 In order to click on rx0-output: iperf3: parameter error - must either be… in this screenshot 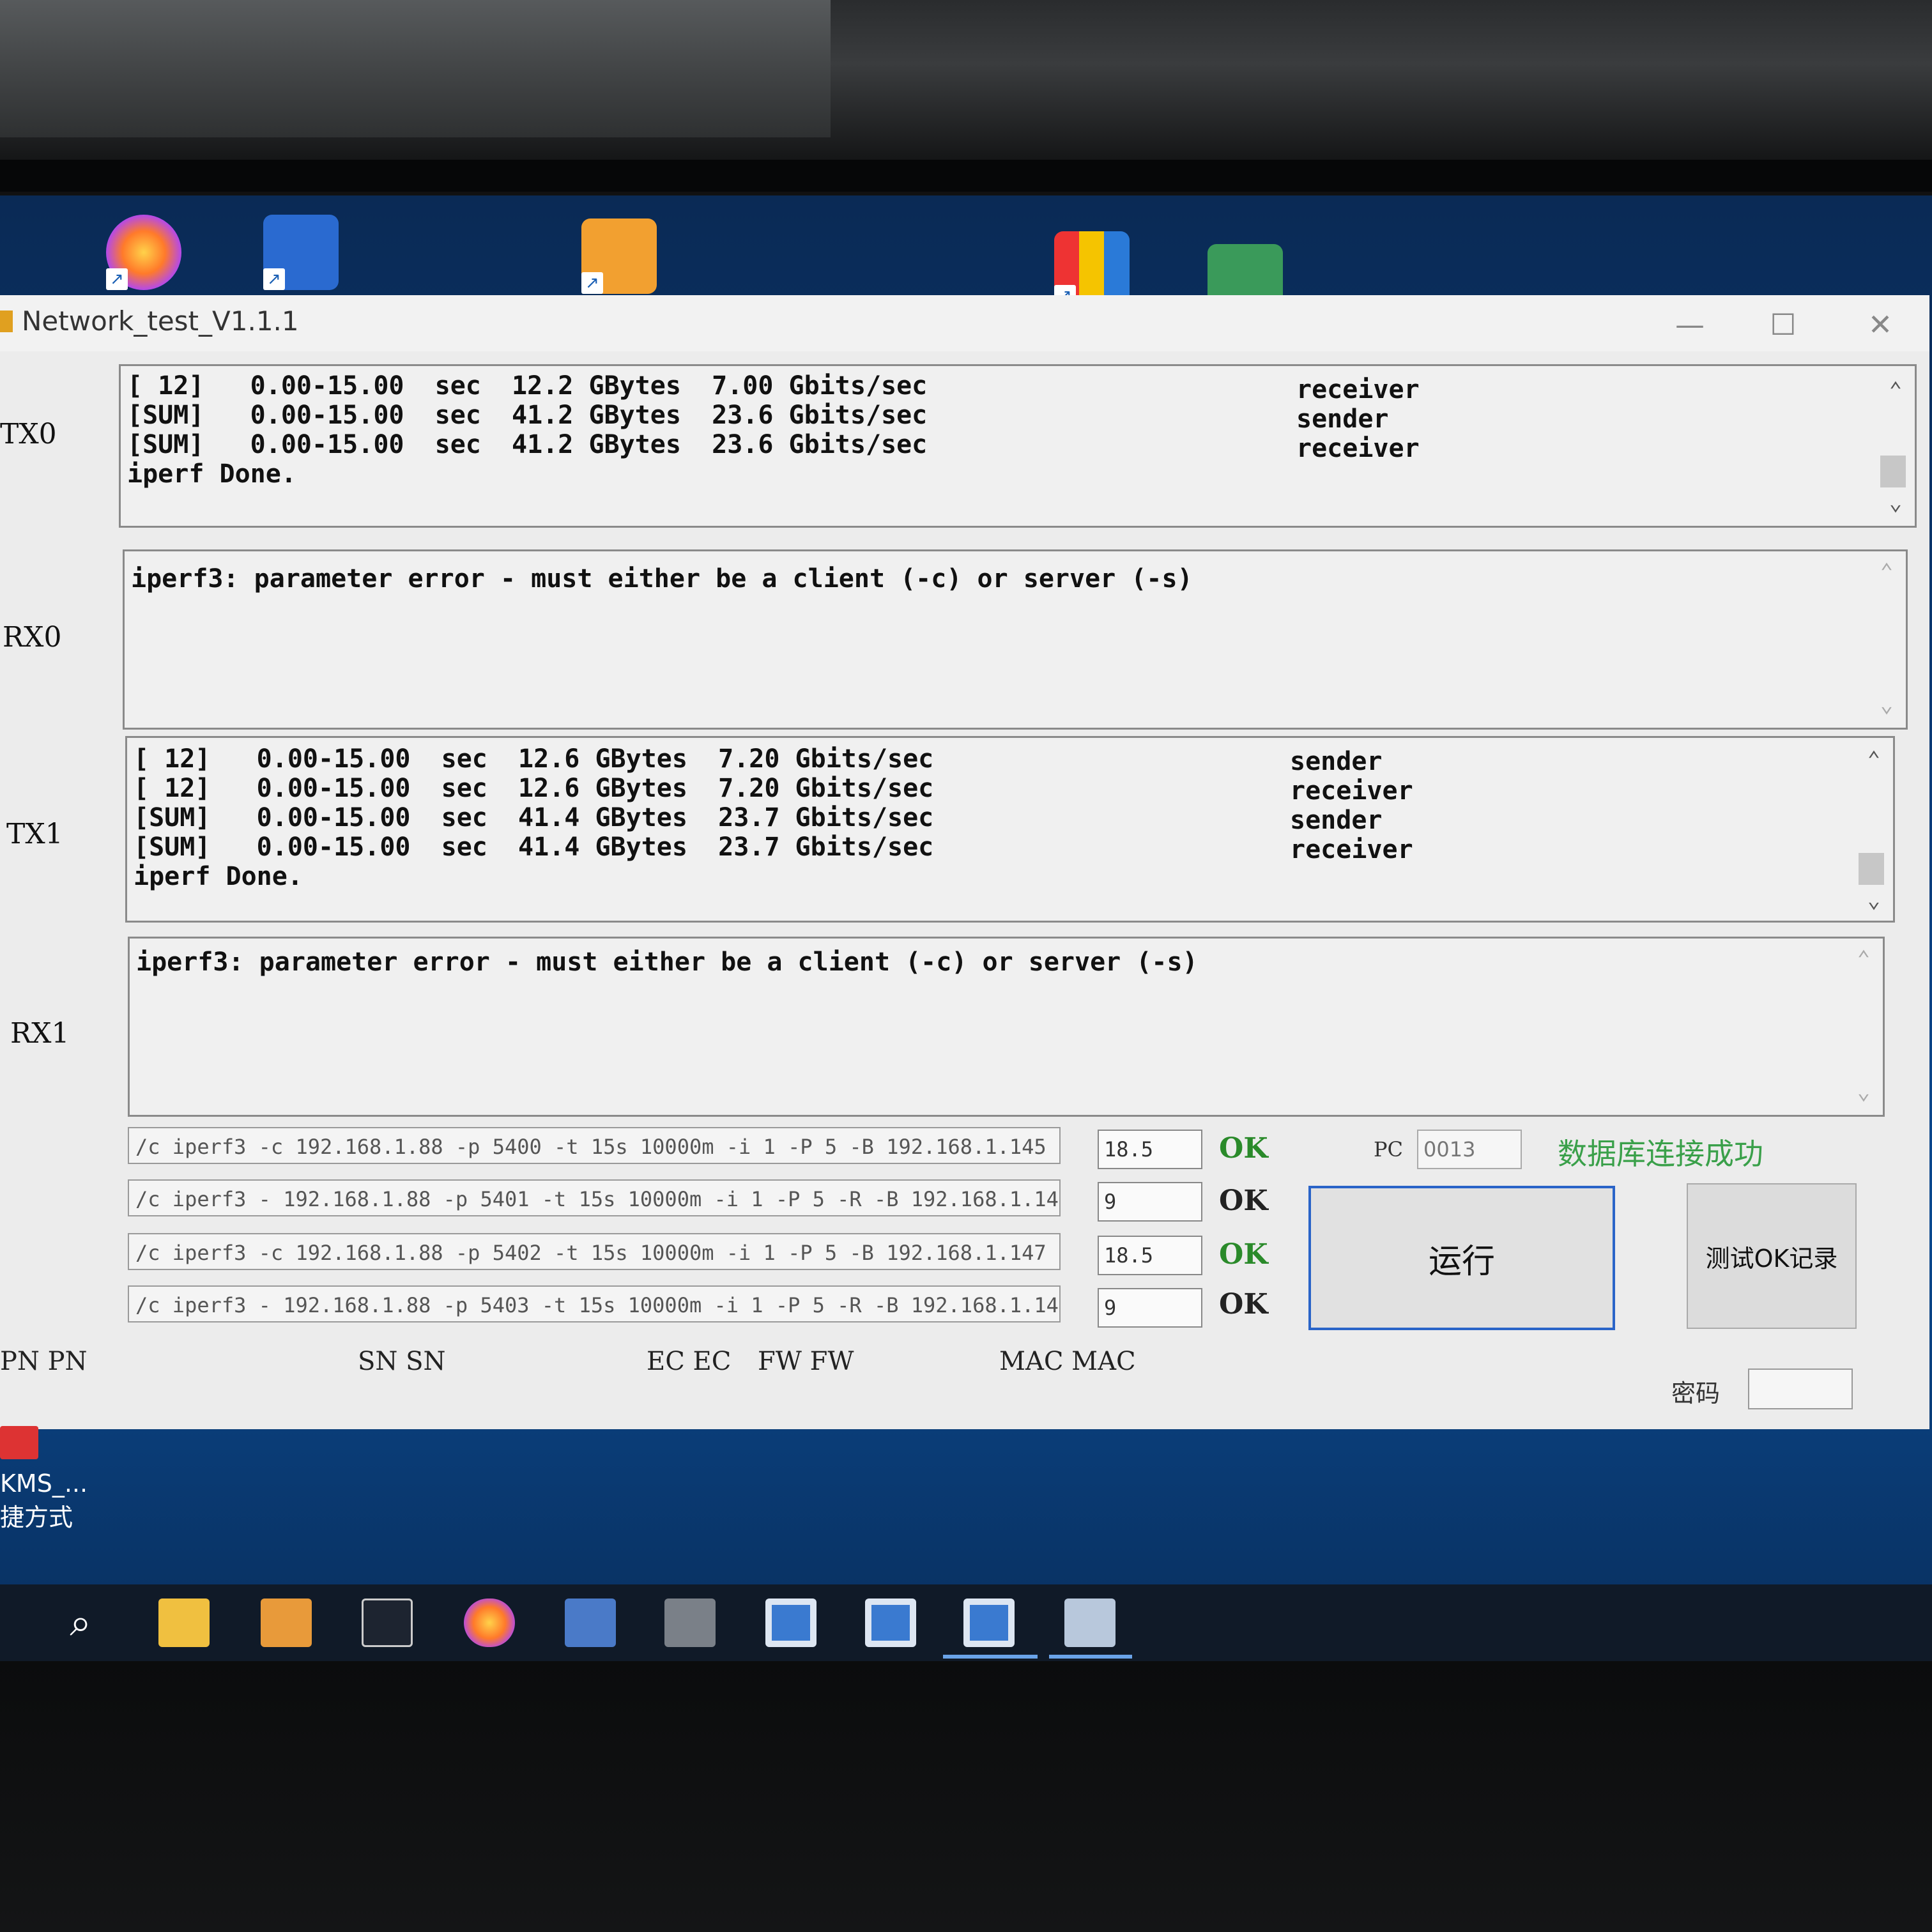, I will do `click(1015, 639)`.